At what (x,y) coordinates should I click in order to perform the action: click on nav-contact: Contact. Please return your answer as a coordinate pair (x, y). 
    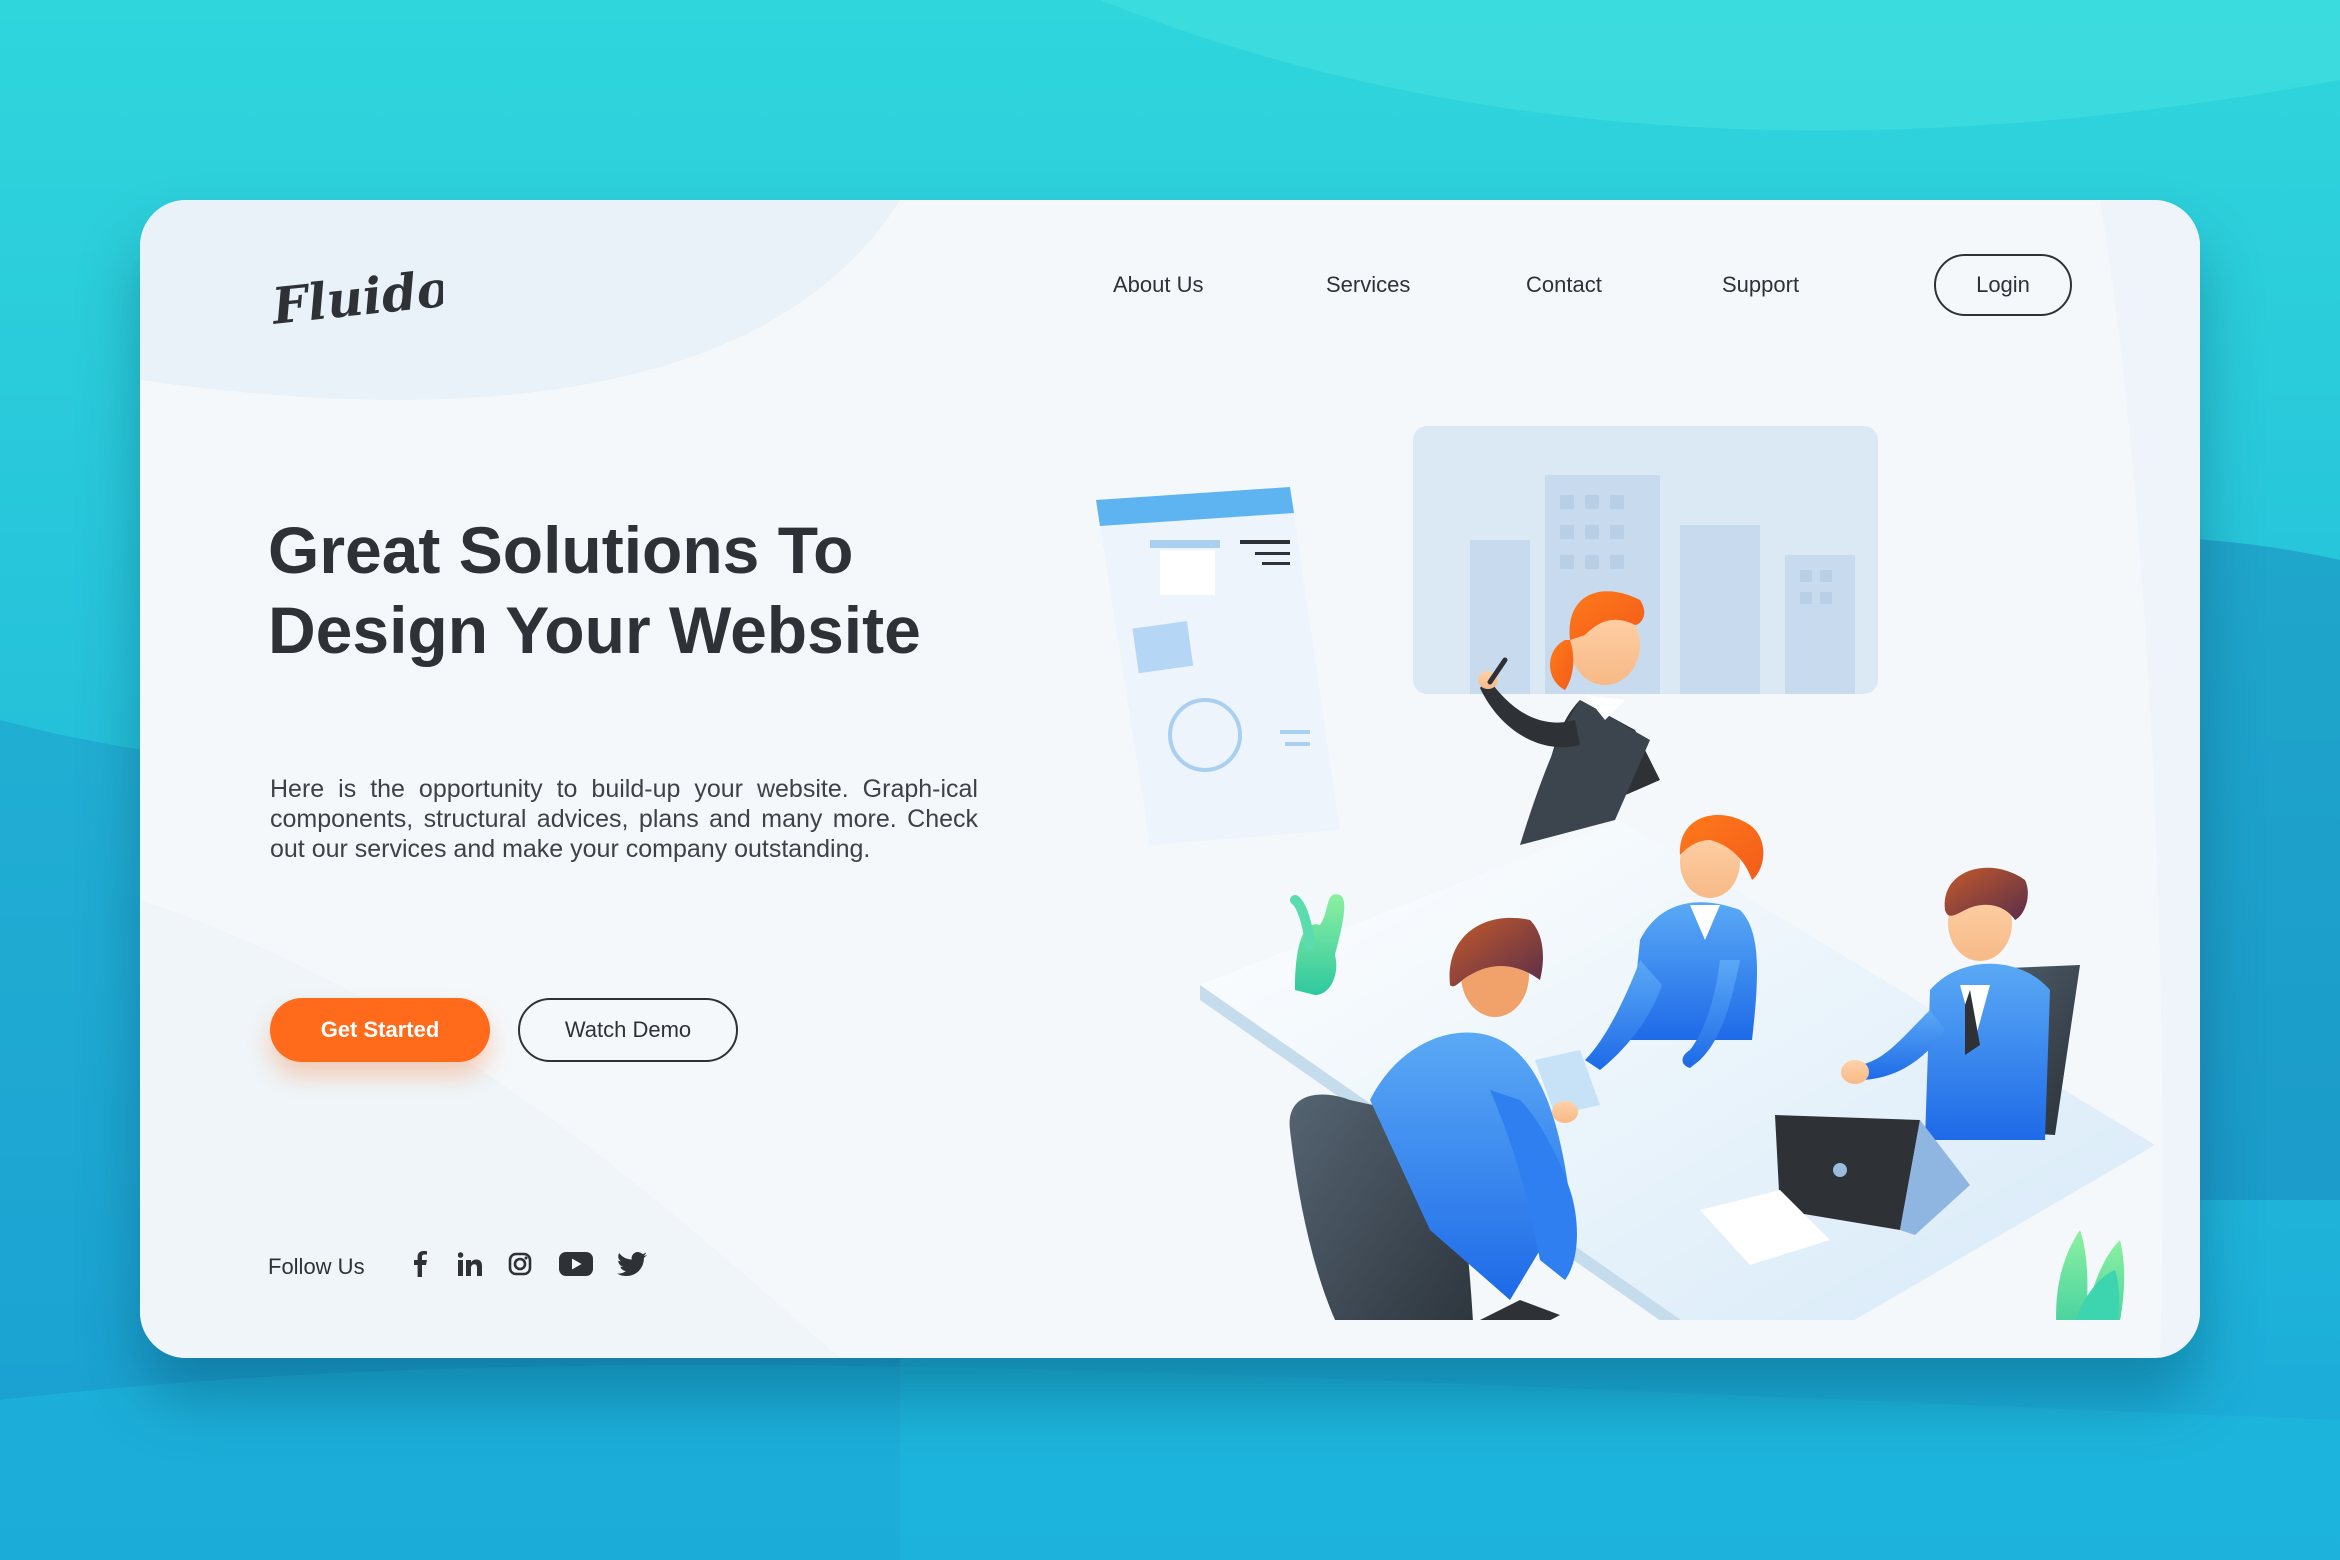
    Looking at the image, I should click on (1564, 285).